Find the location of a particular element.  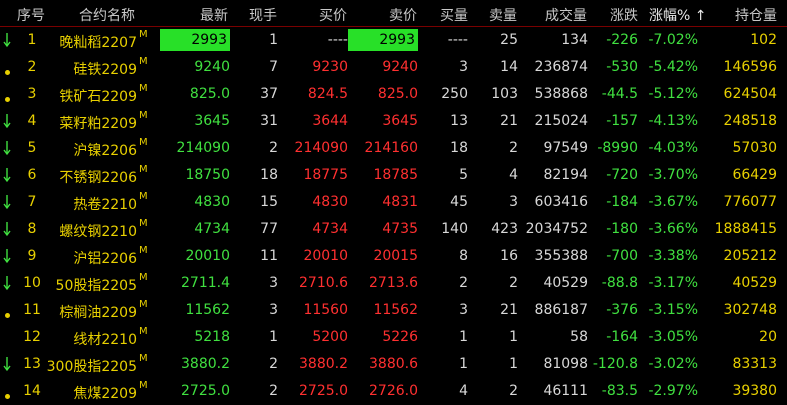

cell-change: -88.8 is located at coordinates (619, 283).